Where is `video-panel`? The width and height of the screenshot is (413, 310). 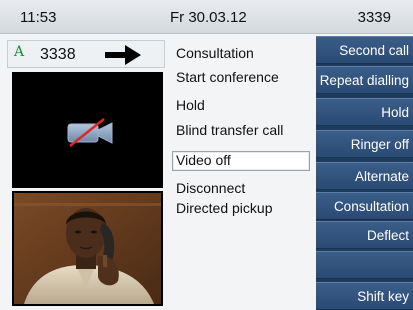
video-panel is located at coordinates (87, 130).